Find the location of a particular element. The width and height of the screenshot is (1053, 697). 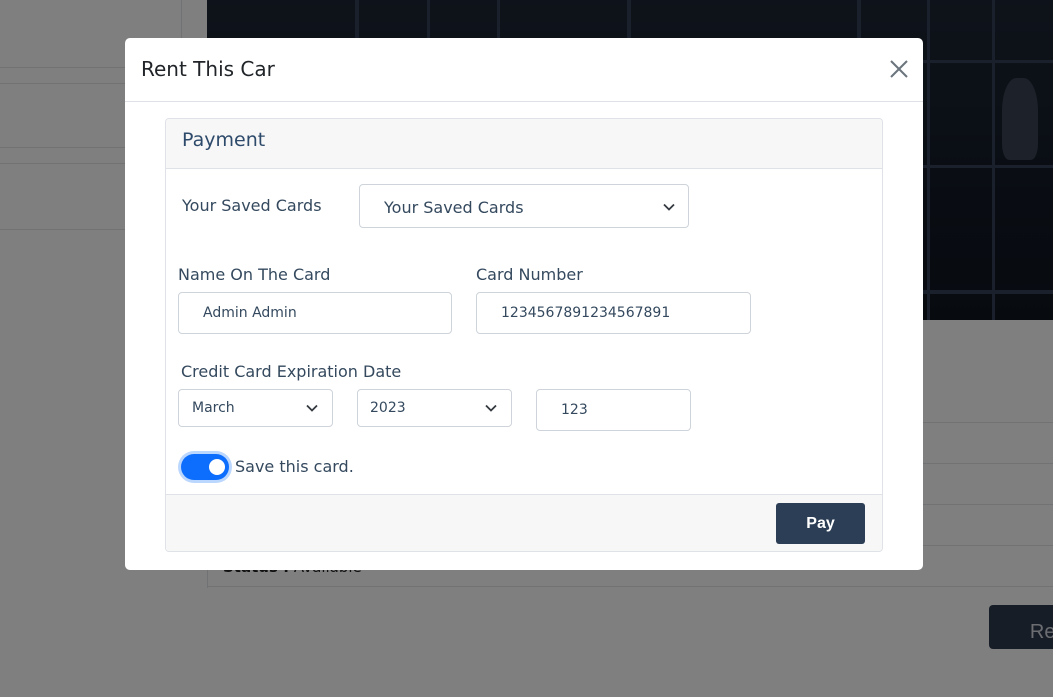

modal-header: Rent This Car is located at coordinates (524, 70).